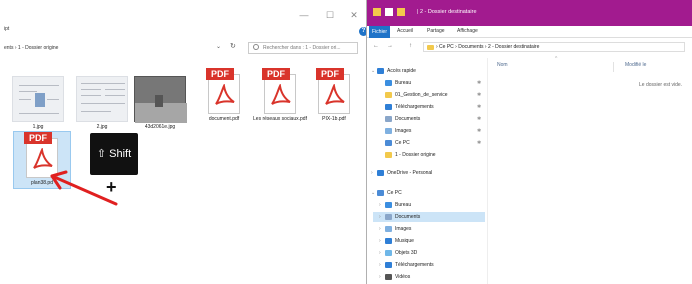 The width and height of the screenshot is (692, 284). What do you see at coordinates (102, 127) in the screenshot?
I see `file-name: 2.jpg` at bounding box center [102, 127].